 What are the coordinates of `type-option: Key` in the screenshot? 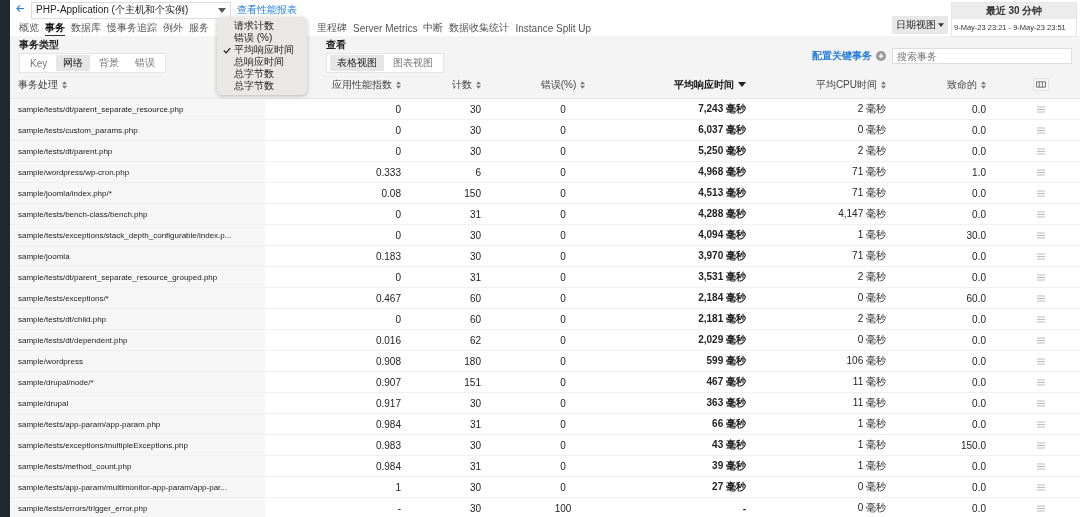 It's located at (39, 63).